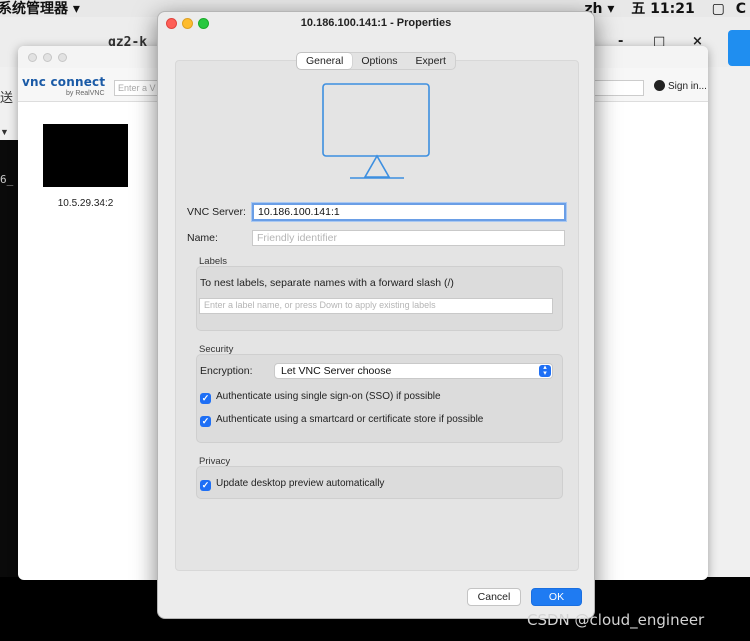 This screenshot has height=641, width=750. What do you see at coordinates (379, 61) in the screenshot?
I see `tab-options: Options` at bounding box center [379, 61].